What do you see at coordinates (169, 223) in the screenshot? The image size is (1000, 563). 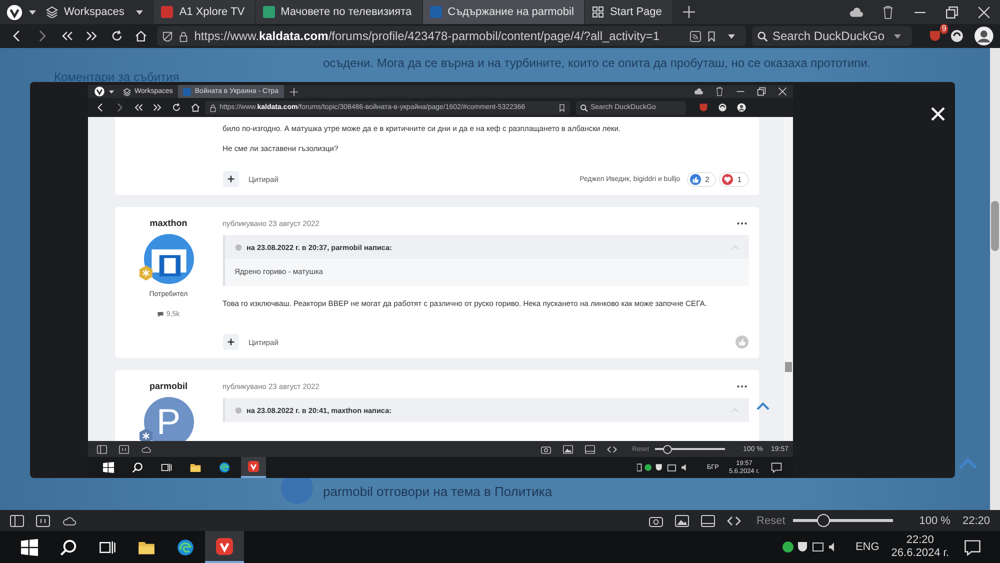 I see `author-name: maxthon` at bounding box center [169, 223].